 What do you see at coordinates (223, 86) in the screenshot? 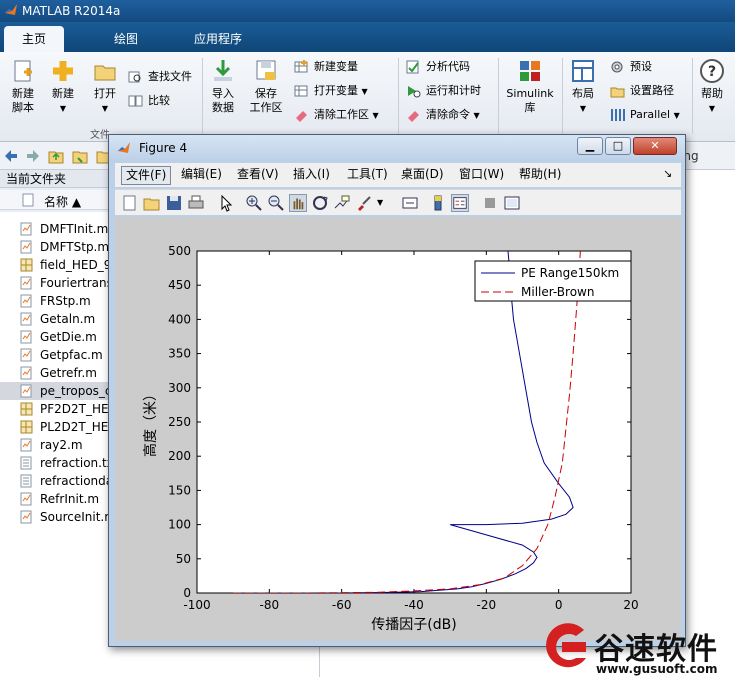
I see `import-data-button: 导入 数据` at bounding box center [223, 86].